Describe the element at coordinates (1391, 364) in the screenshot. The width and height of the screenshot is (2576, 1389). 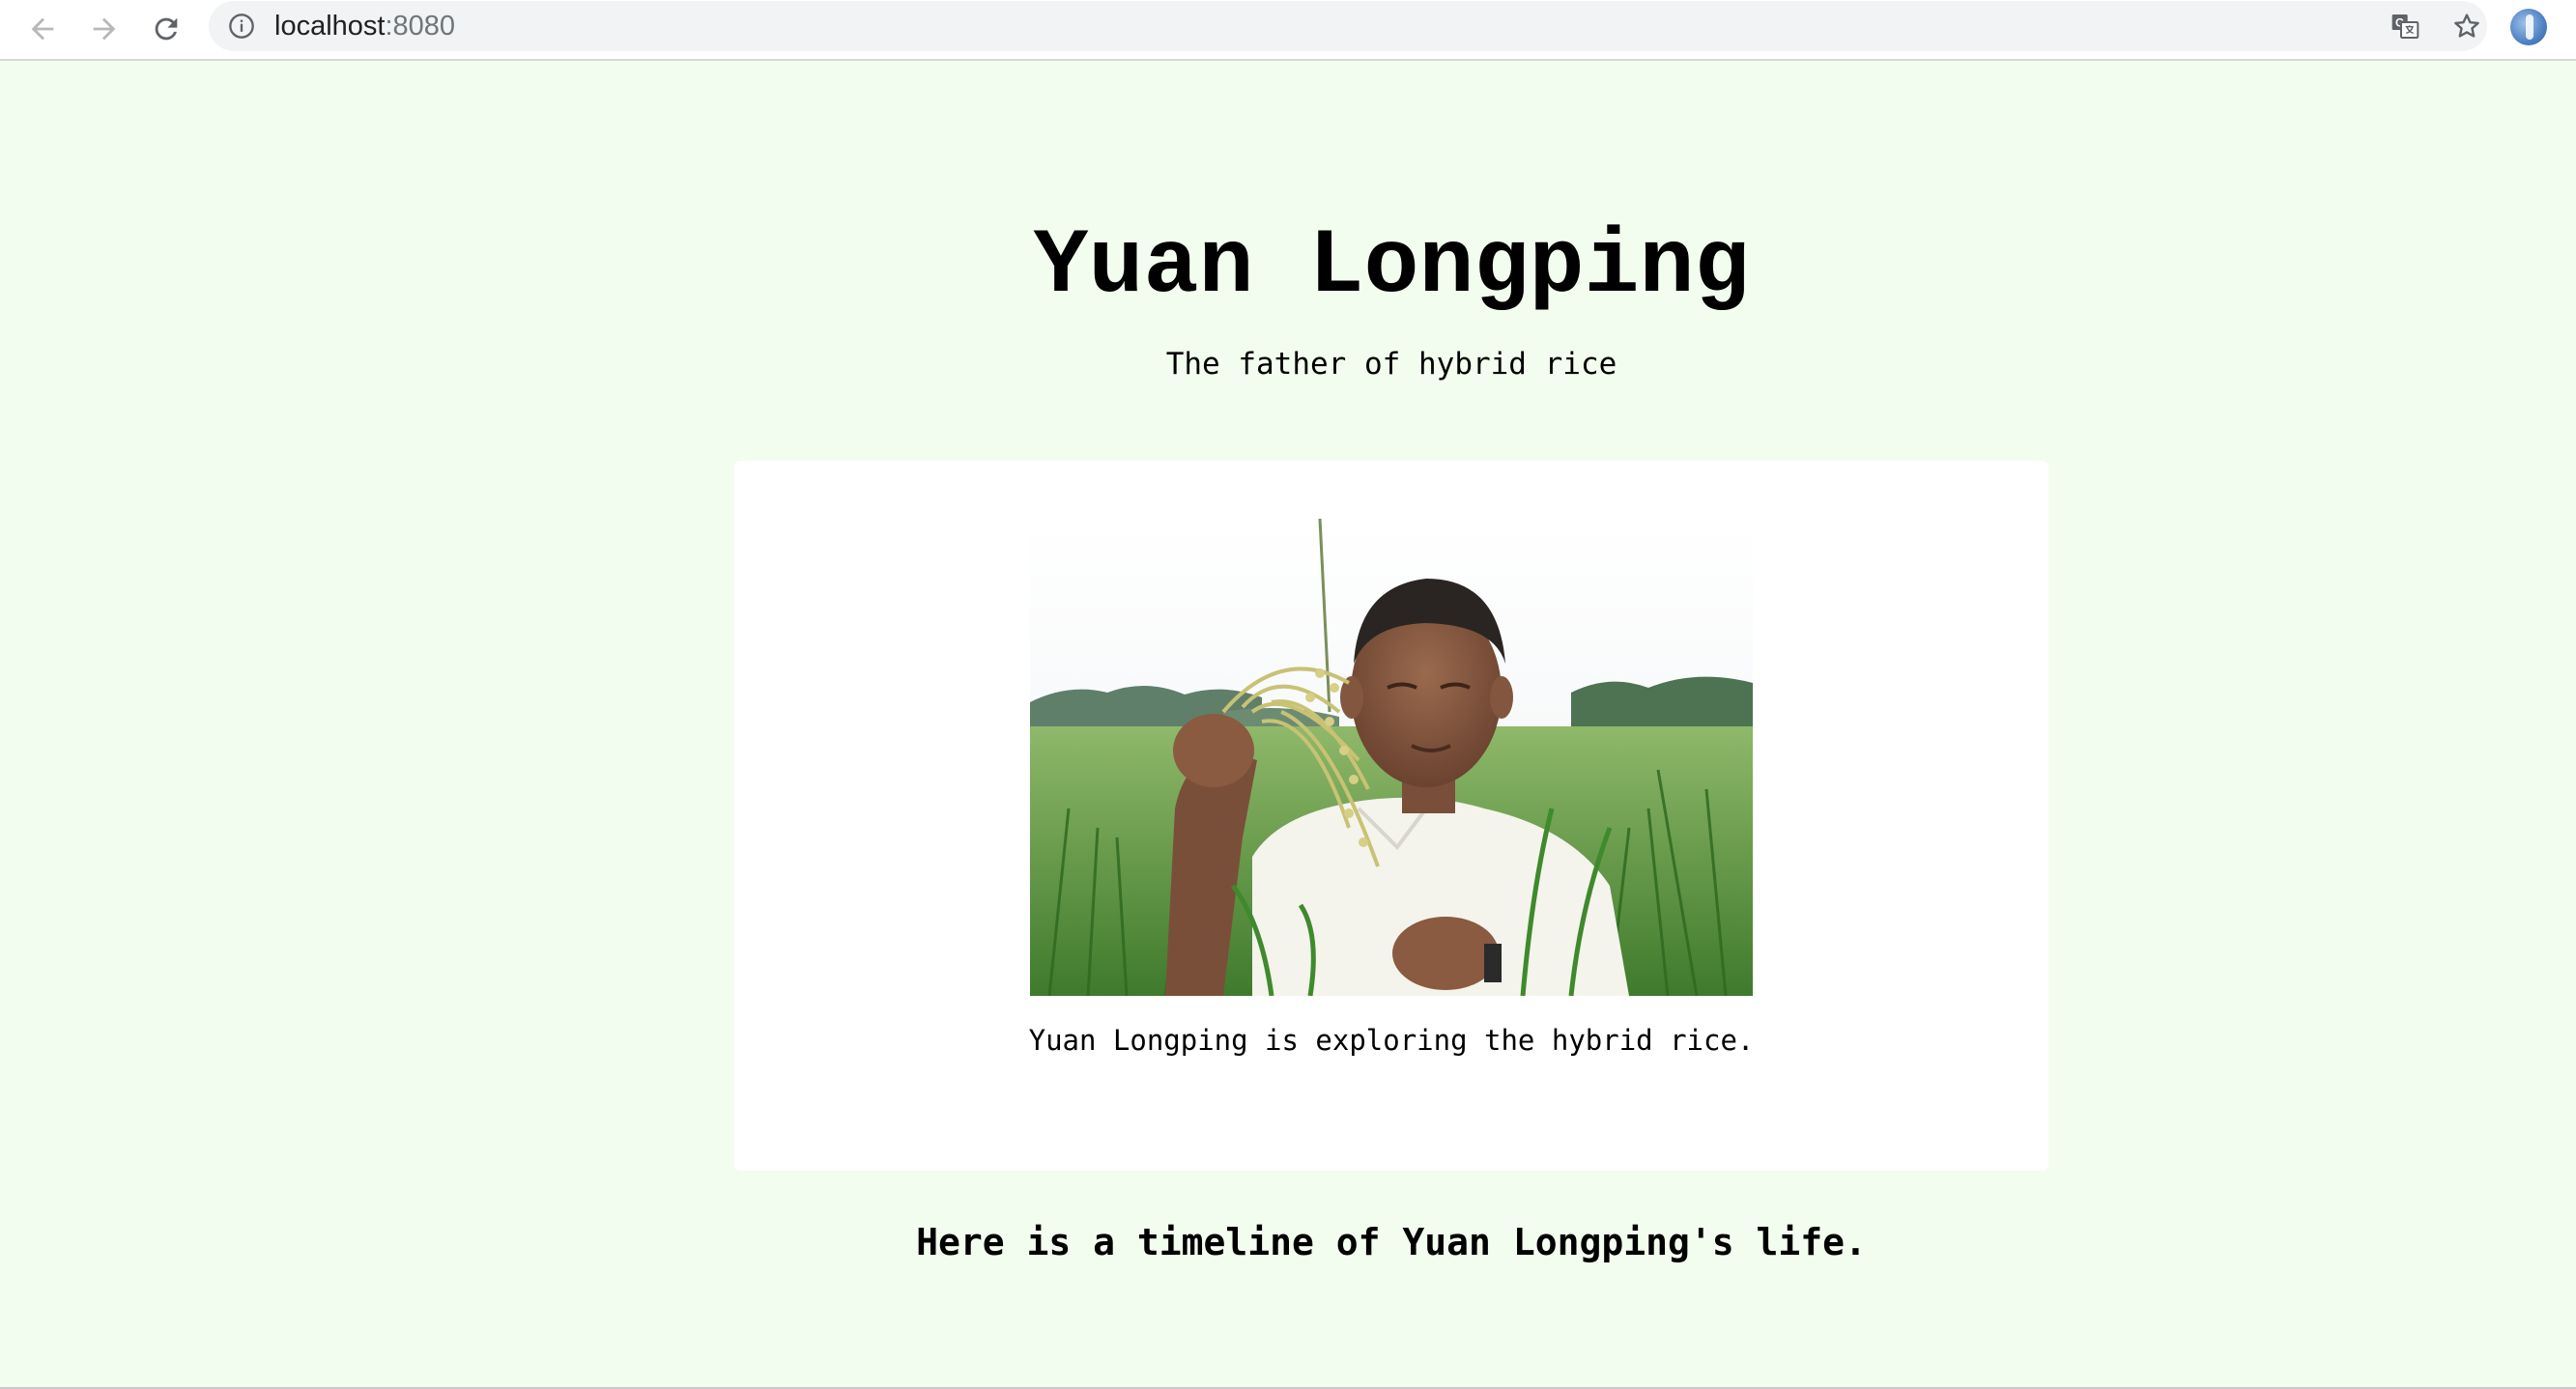
I see `page-subtitle: The father of hybrid rice` at that location.